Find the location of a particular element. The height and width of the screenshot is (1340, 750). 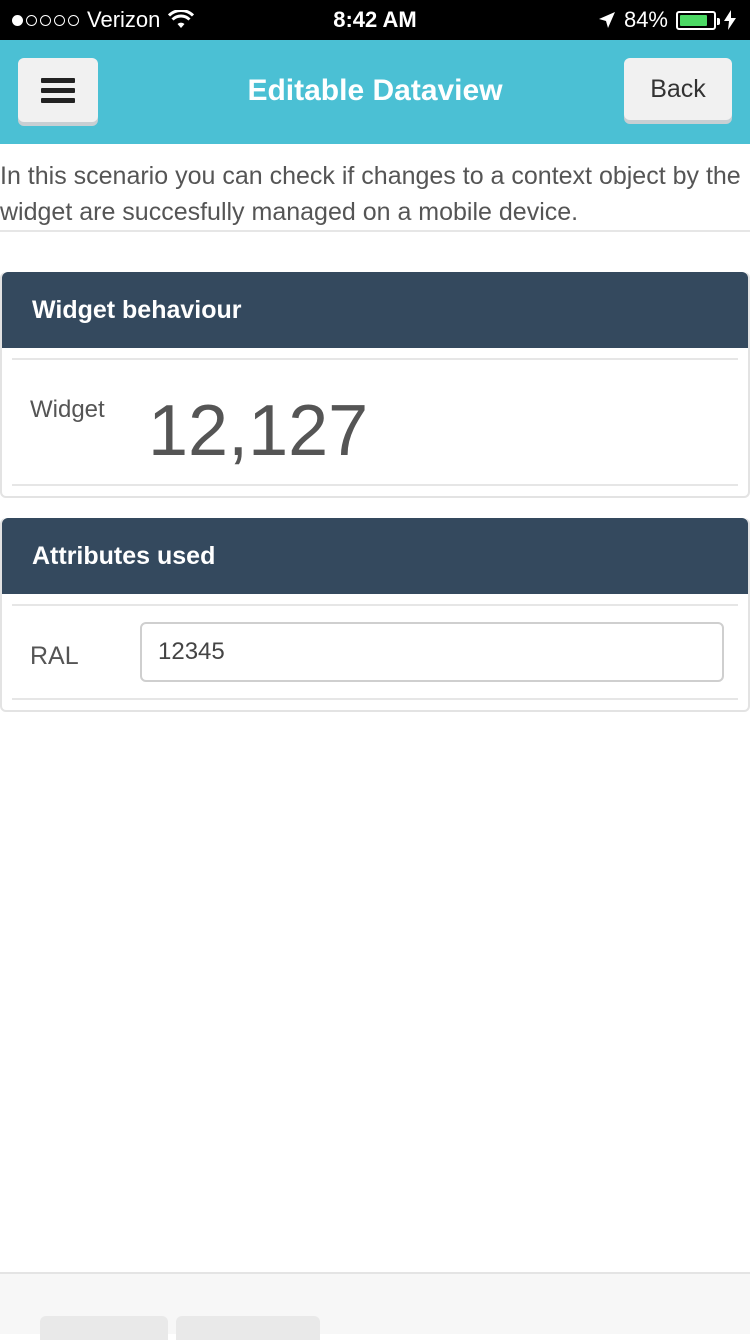

battery-icon is located at coordinates (698, 20).